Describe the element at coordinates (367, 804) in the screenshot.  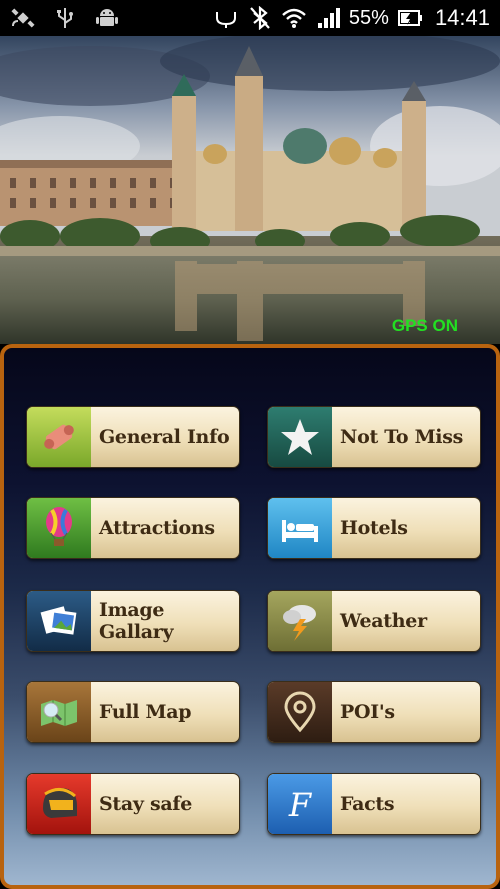
I see `facts-label: Facts` at that location.